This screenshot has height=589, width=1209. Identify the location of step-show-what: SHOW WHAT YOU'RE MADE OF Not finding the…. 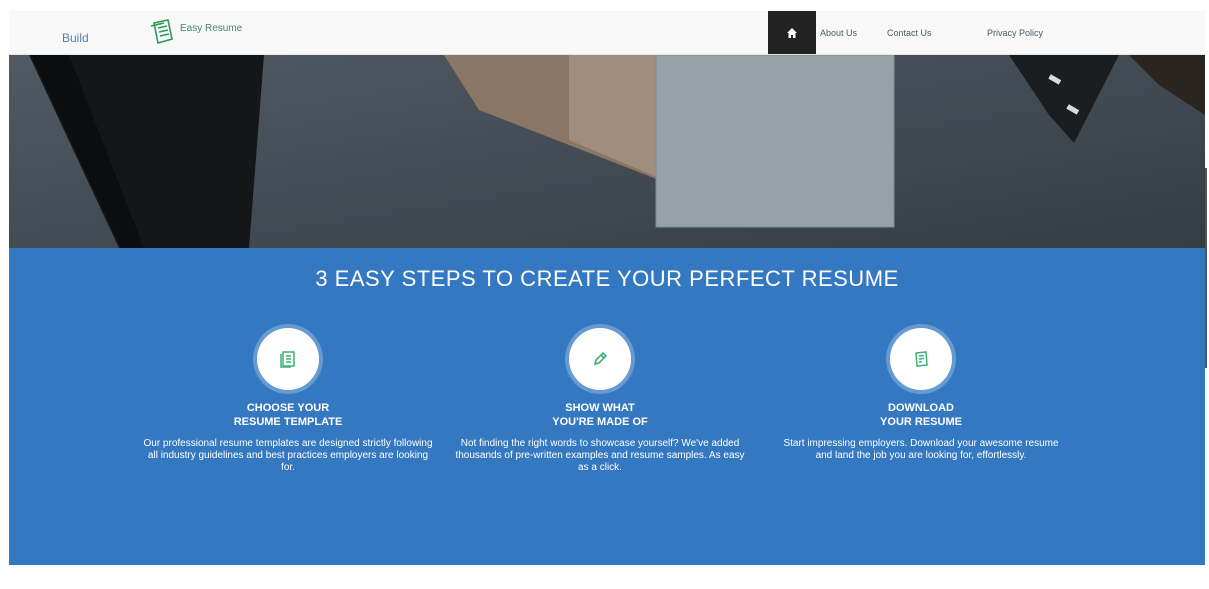
(600, 401).